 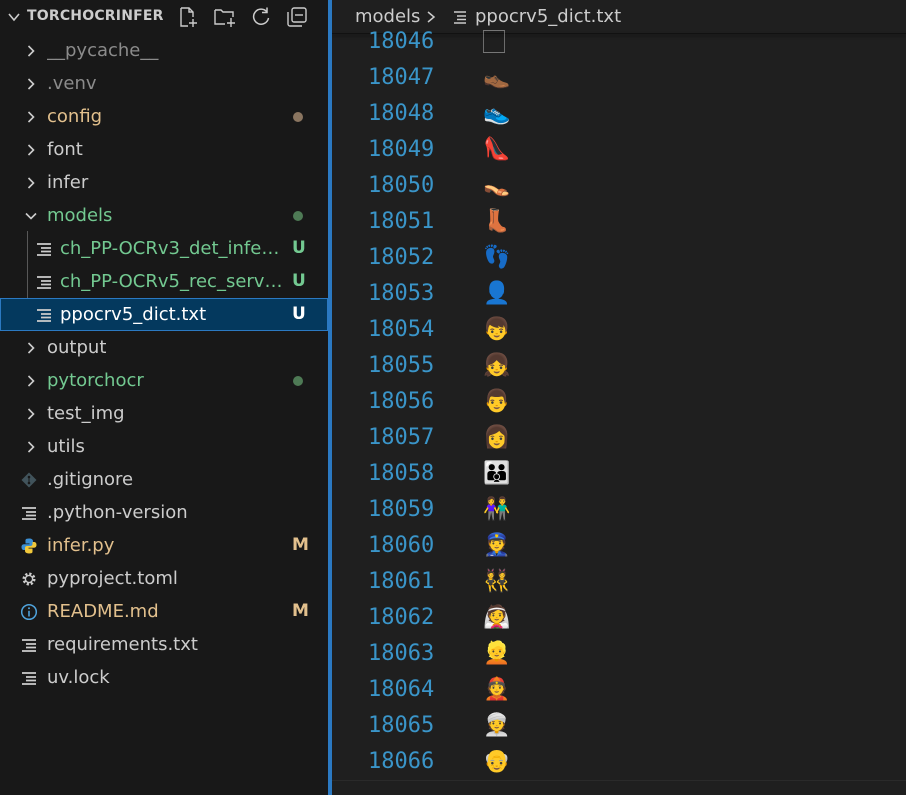 What do you see at coordinates (164, 446) in the screenshot?
I see `tree-folder: utils` at bounding box center [164, 446].